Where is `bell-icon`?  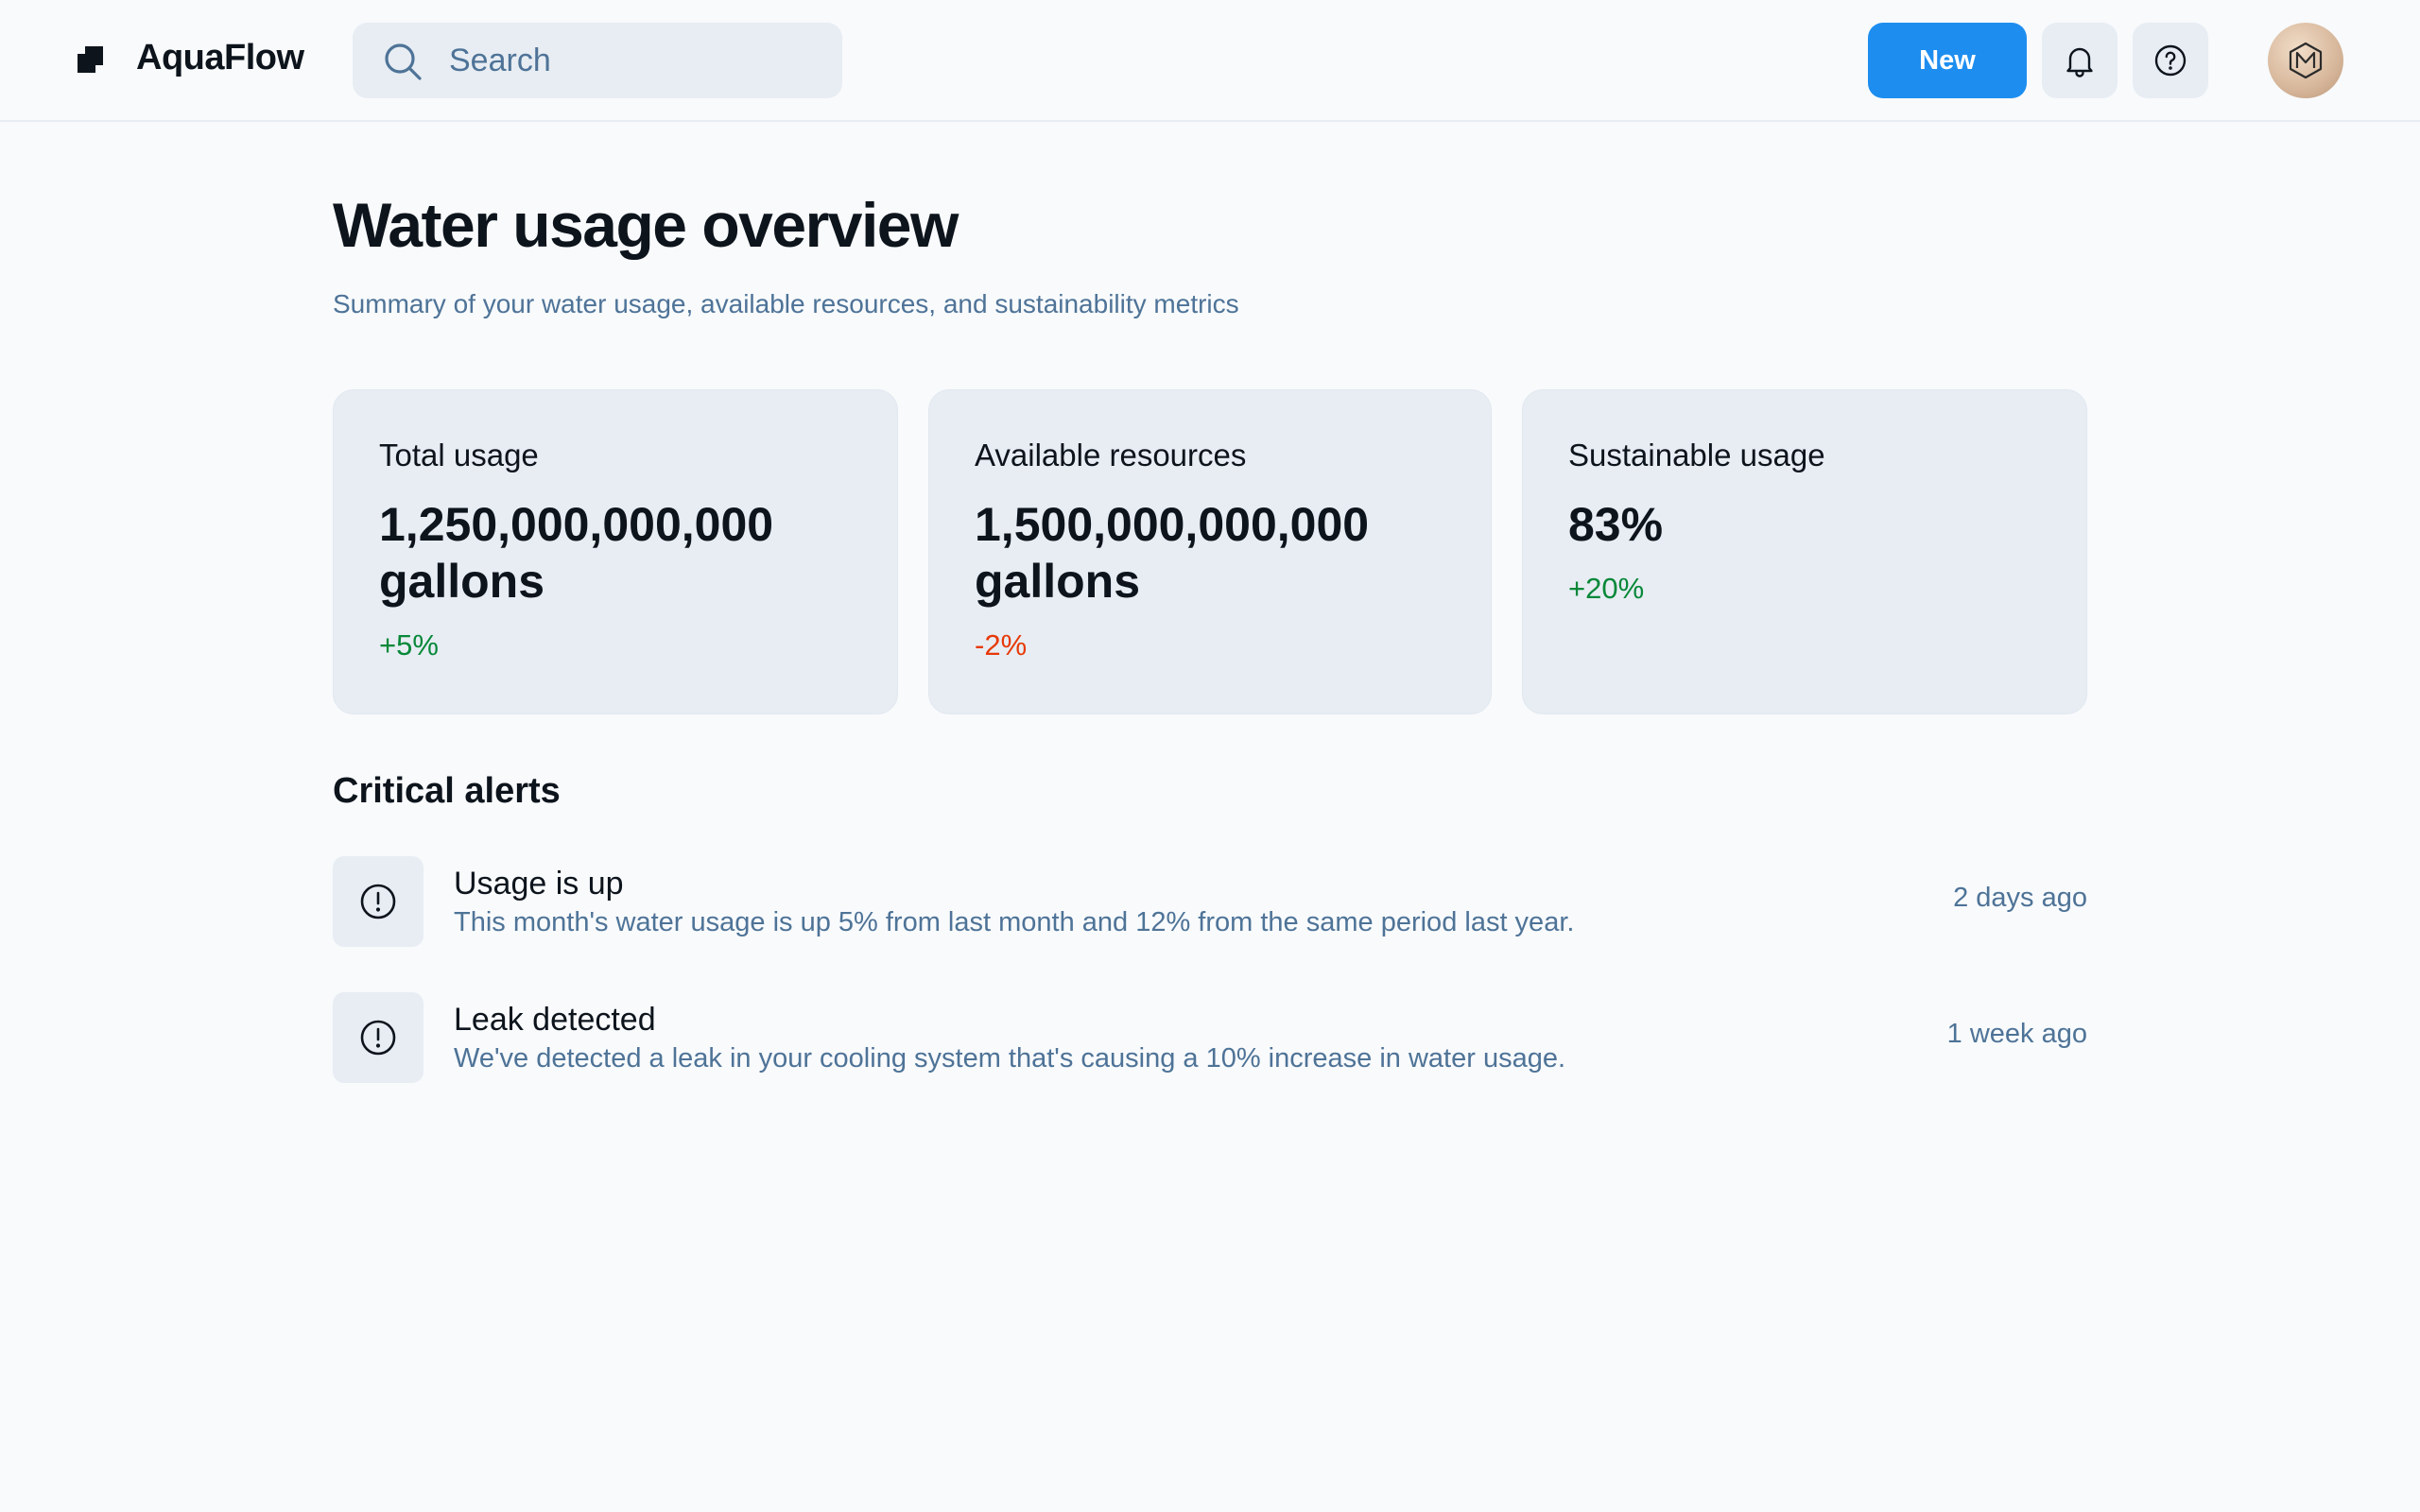 bell-icon is located at coordinates (2079, 62).